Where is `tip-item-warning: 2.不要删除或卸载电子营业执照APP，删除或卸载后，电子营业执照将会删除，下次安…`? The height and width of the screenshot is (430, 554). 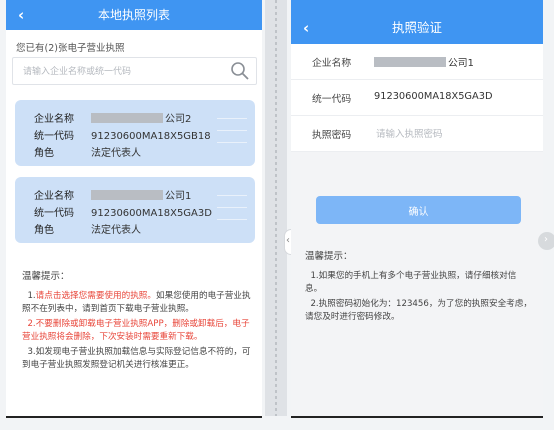 tip-item-warning: 2.不要删除或卸载电子营业执照APP，删除或卸载后，电子营业执照将会删除，下次安… is located at coordinates (136, 330).